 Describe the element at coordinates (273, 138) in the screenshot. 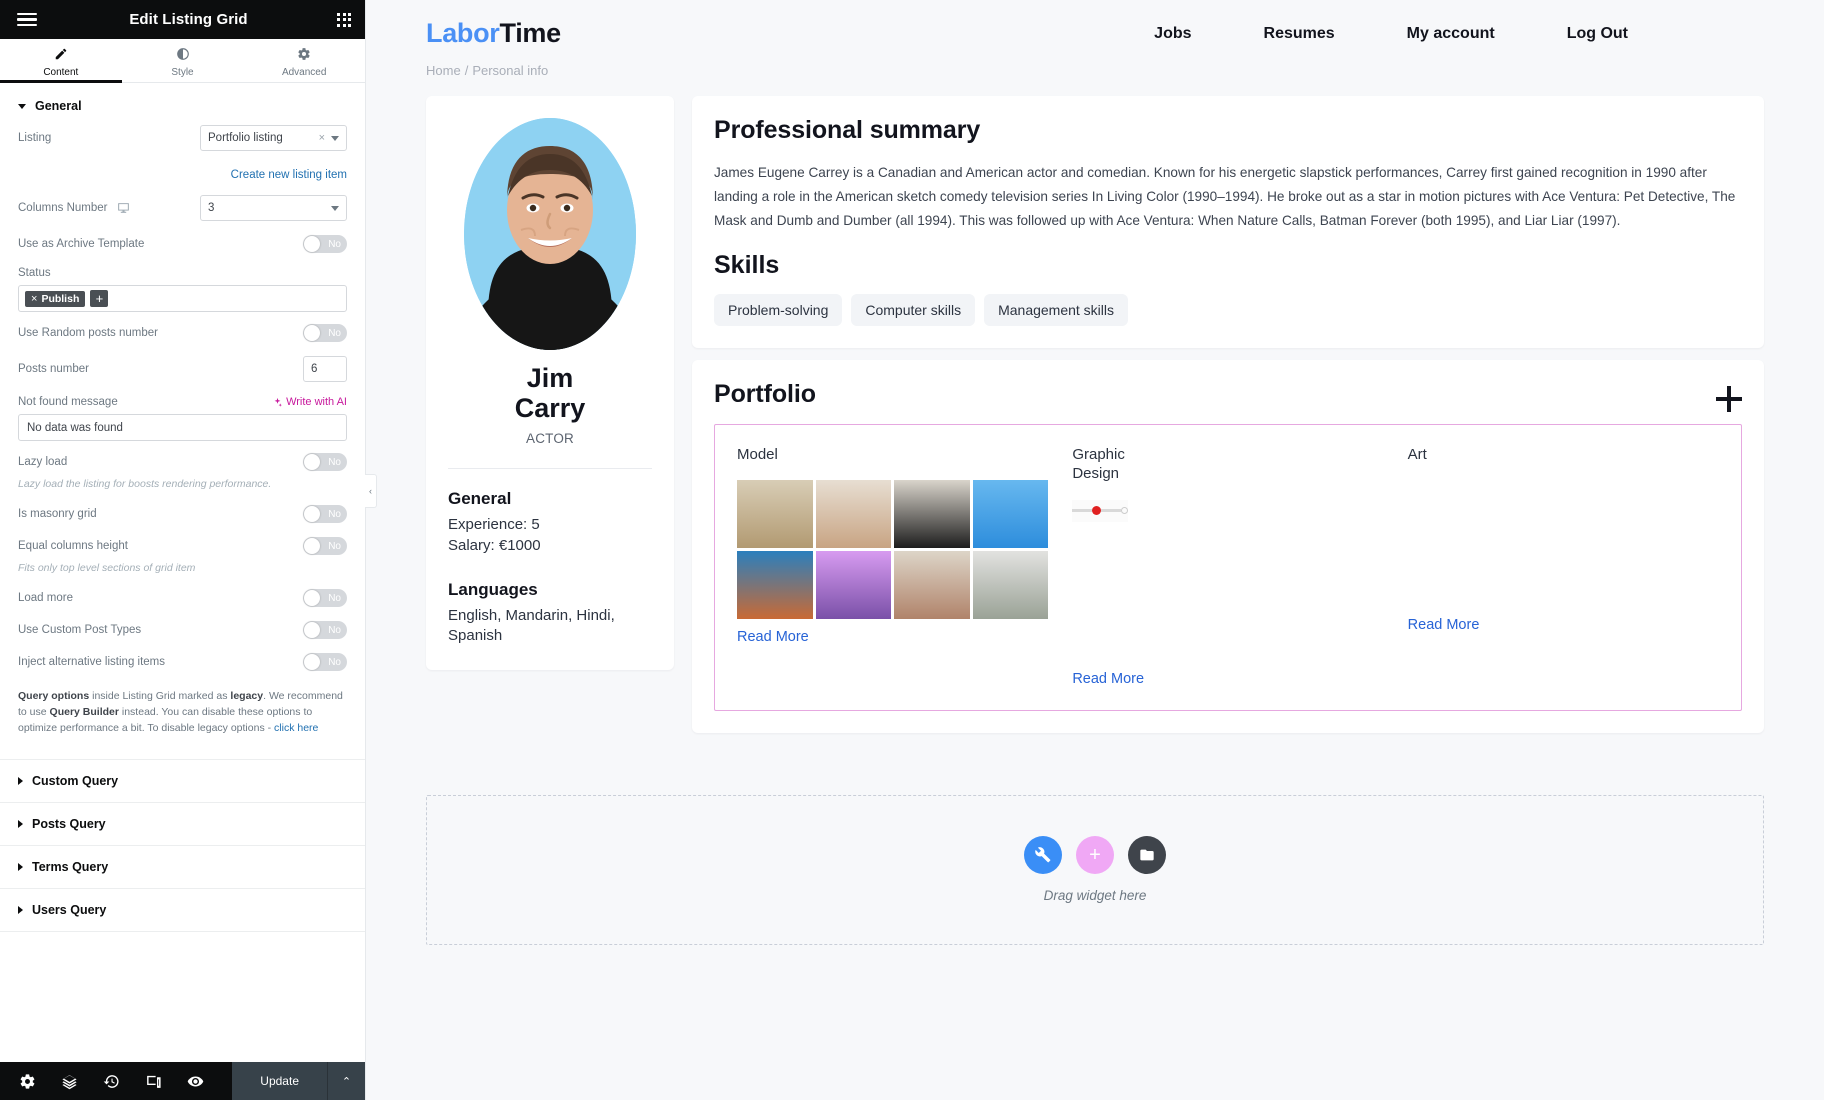

I see `listing-select: Portfolio listing ×` at that location.